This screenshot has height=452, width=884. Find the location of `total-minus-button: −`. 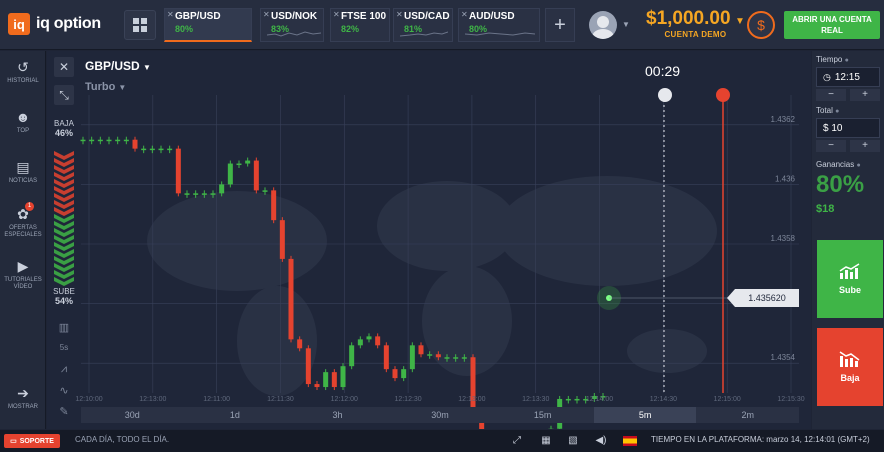

total-minus-button: − is located at coordinates (831, 146).